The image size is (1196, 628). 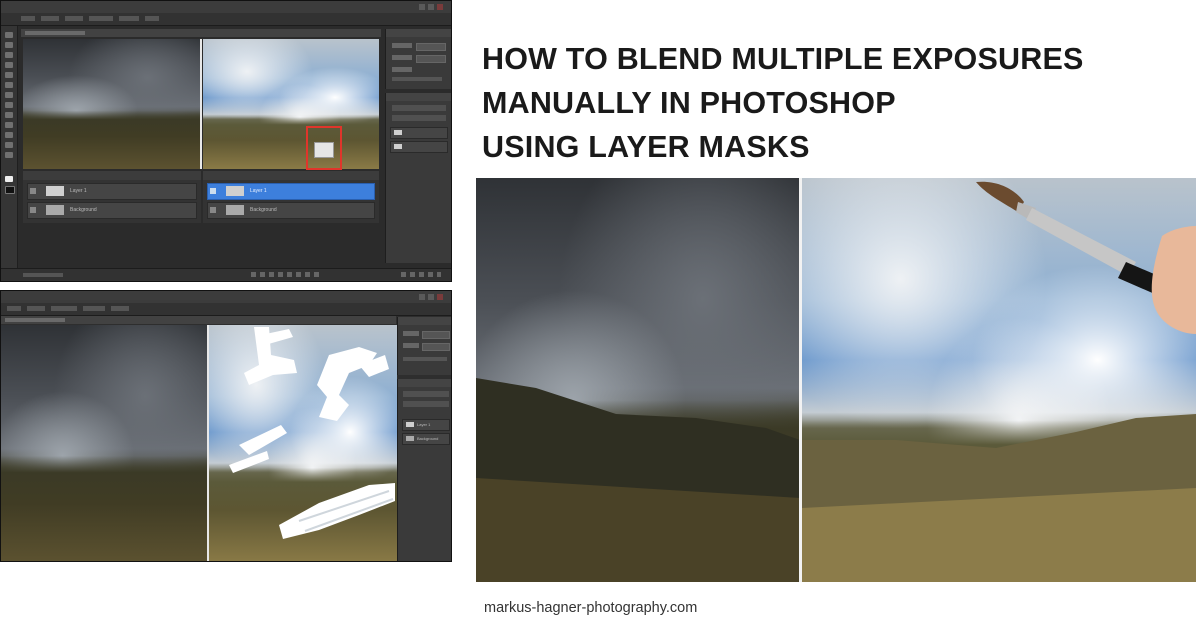 What do you see at coordinates (9, 75) in the screenshot?
I see `crop-tool-icon` at bounding box center [9, 75].